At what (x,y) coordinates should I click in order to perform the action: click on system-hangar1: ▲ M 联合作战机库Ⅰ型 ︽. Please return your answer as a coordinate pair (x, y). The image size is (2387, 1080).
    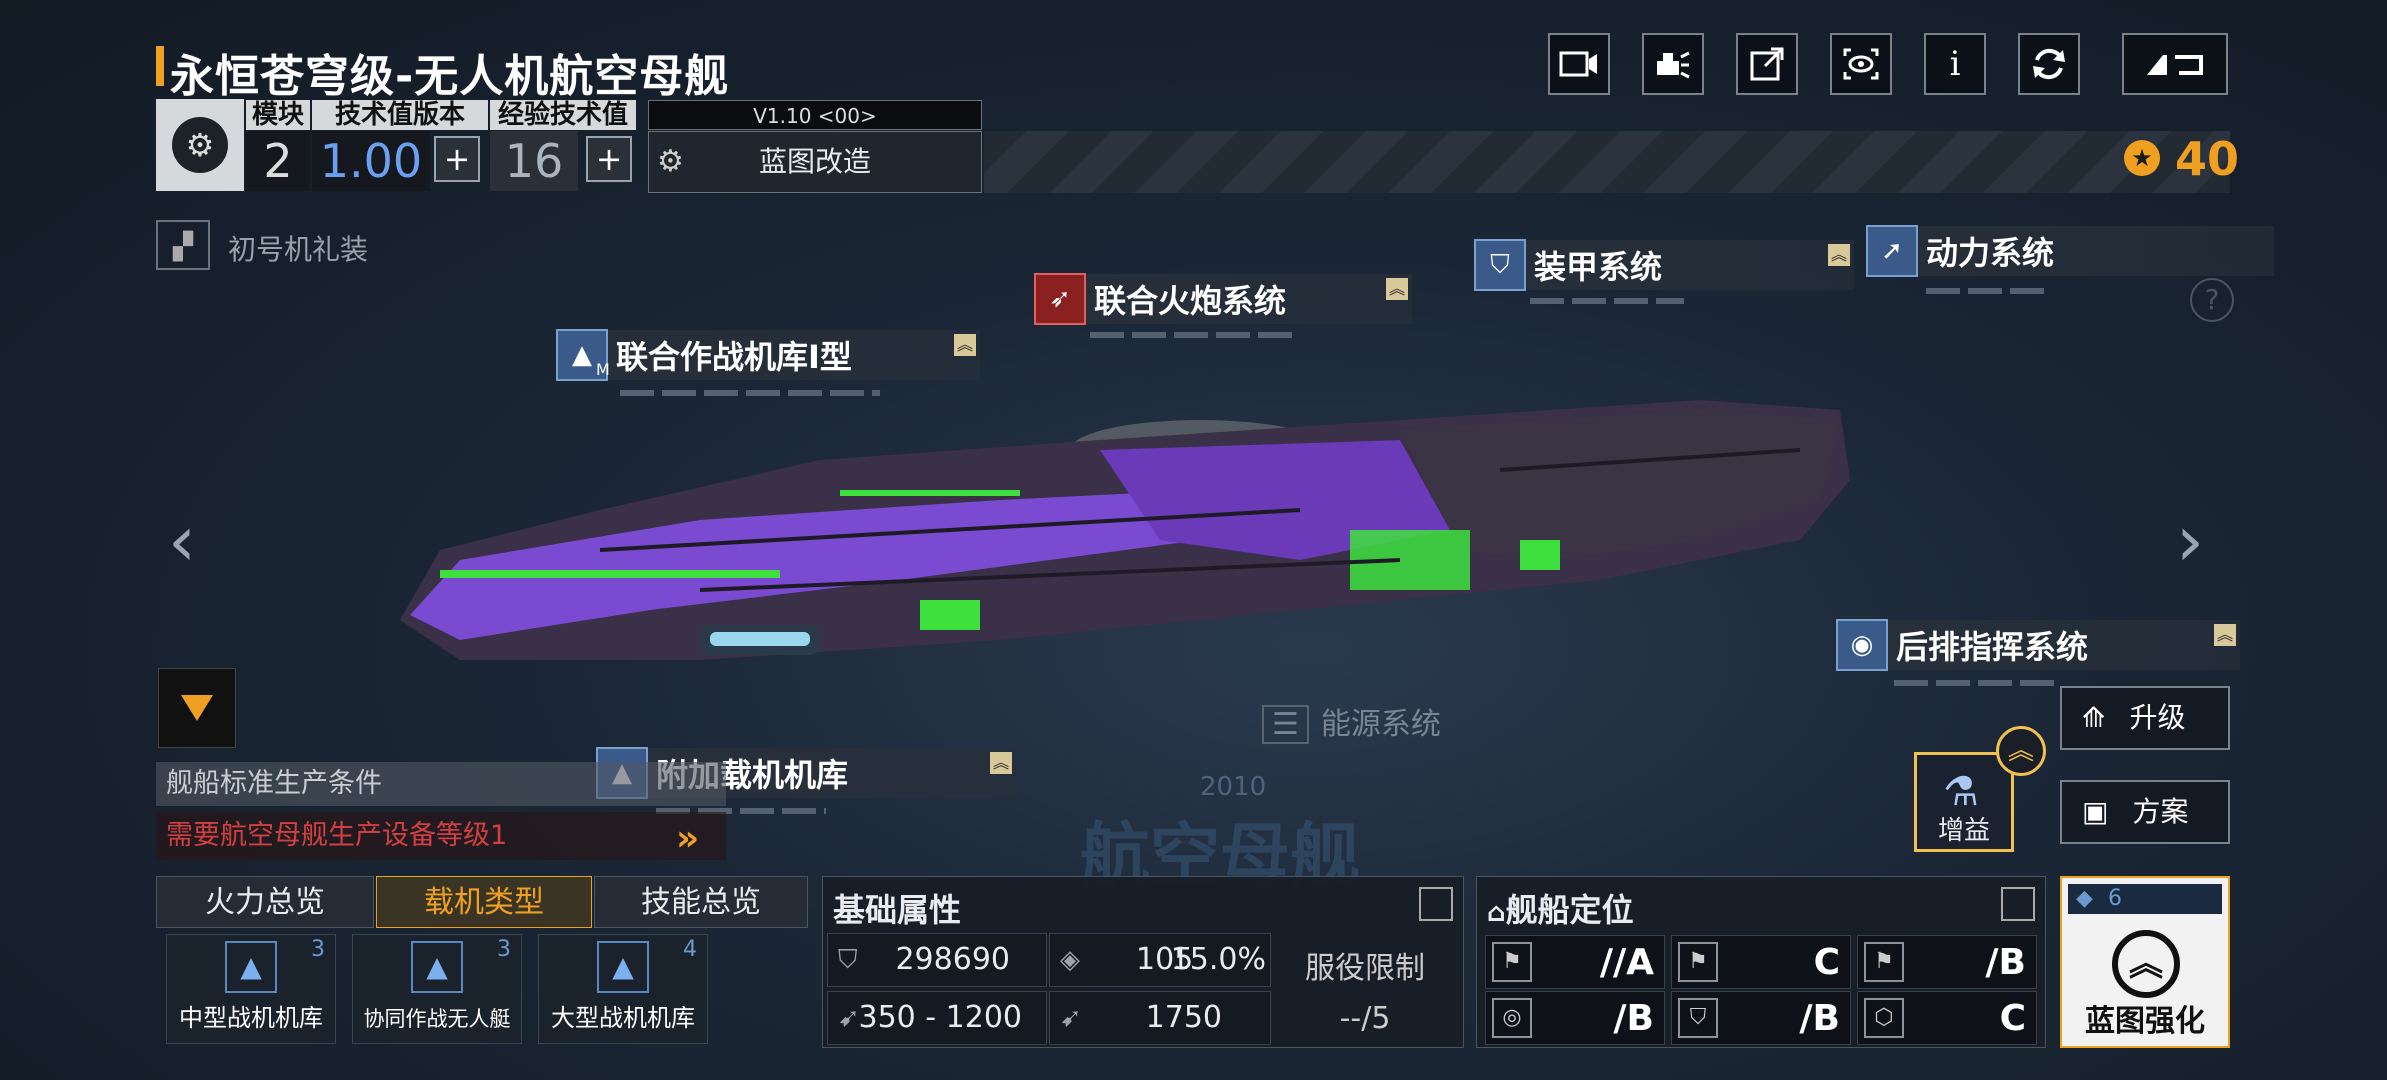
    Looking at the image, I should click on (768, 355).